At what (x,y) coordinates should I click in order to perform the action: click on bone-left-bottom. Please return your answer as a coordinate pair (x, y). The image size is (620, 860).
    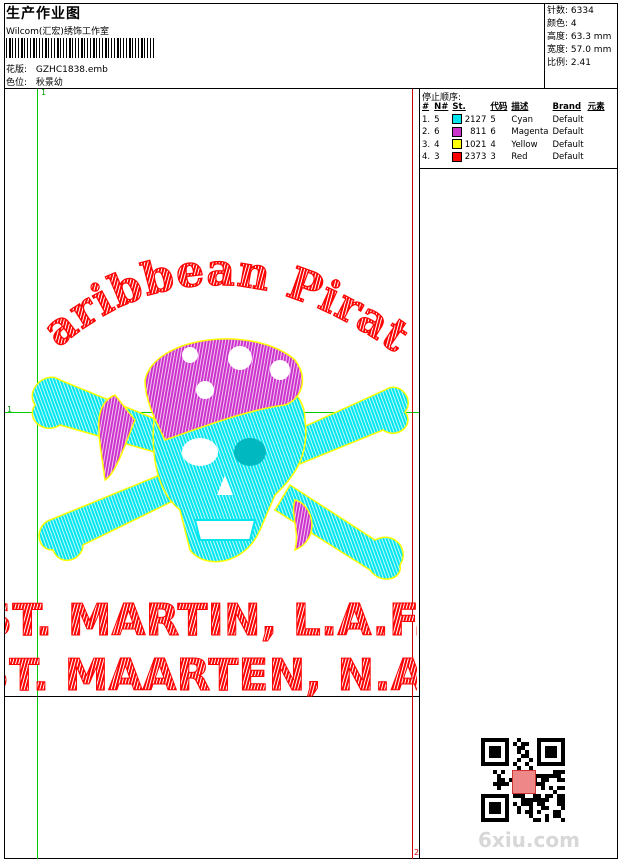
    Looking at the image, I should click on (107, 518).